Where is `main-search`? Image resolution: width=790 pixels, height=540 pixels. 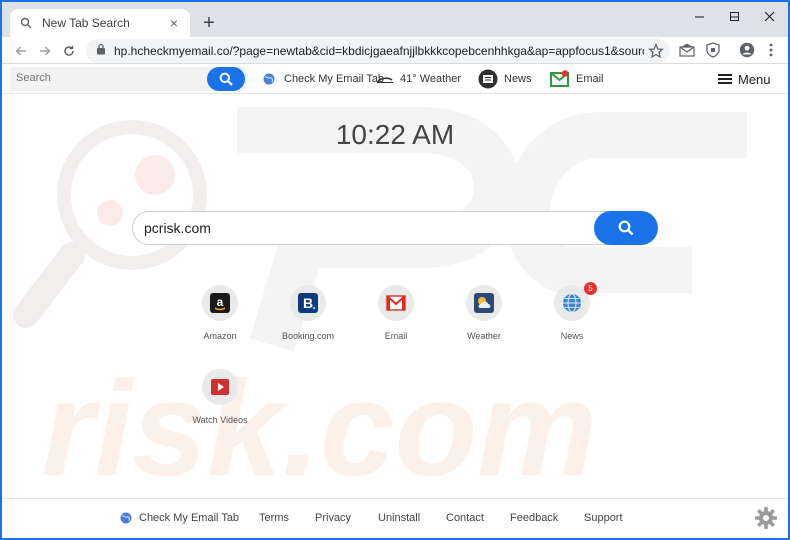
main-search is located at coordinates (395, 228).